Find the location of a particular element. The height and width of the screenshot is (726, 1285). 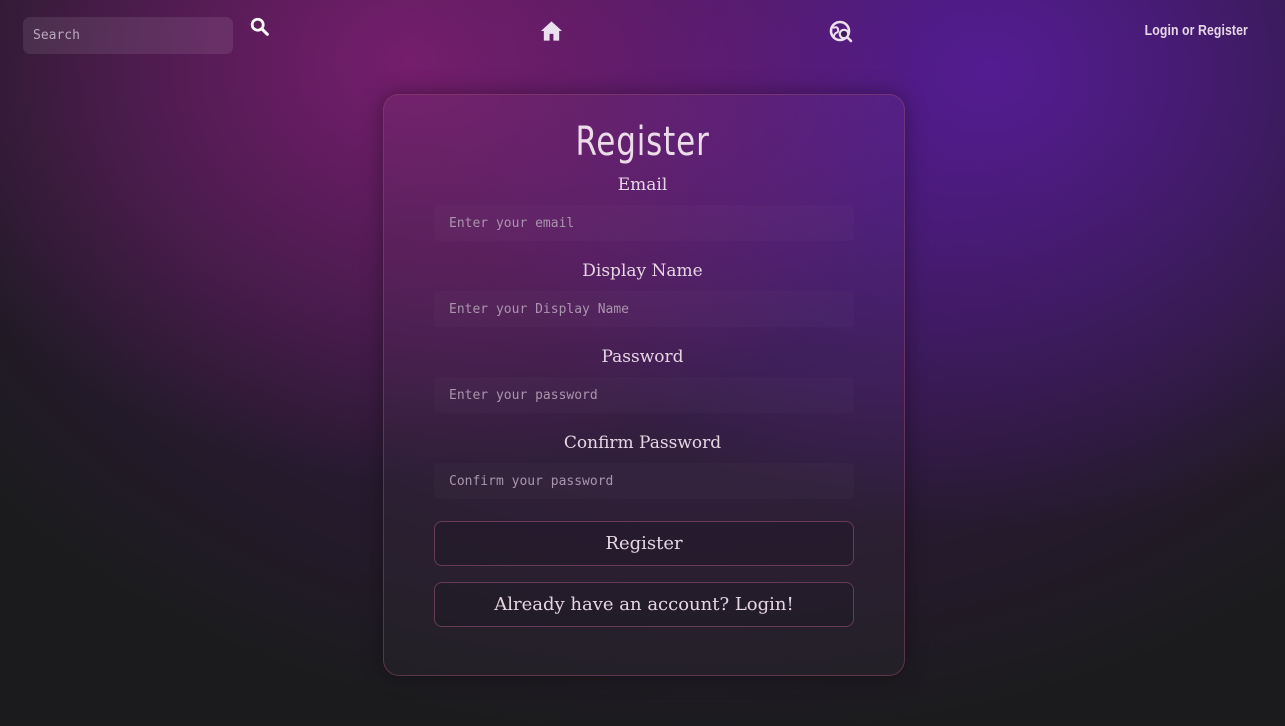

explore-button is located at coordinates (841, 32).